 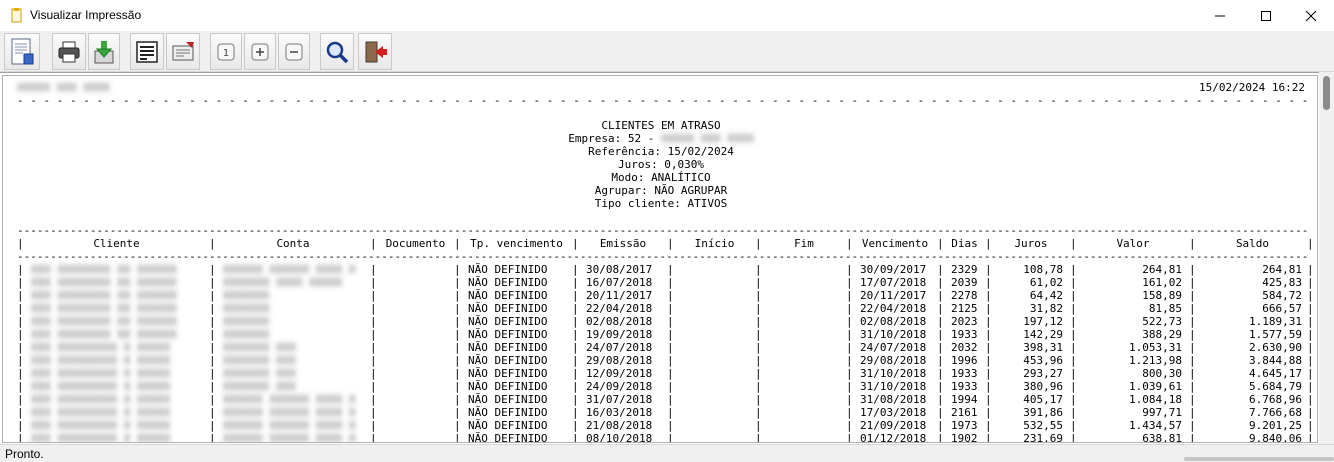 I want to click on cell-valor: 1.084,18, so click(x=1155, y=399).